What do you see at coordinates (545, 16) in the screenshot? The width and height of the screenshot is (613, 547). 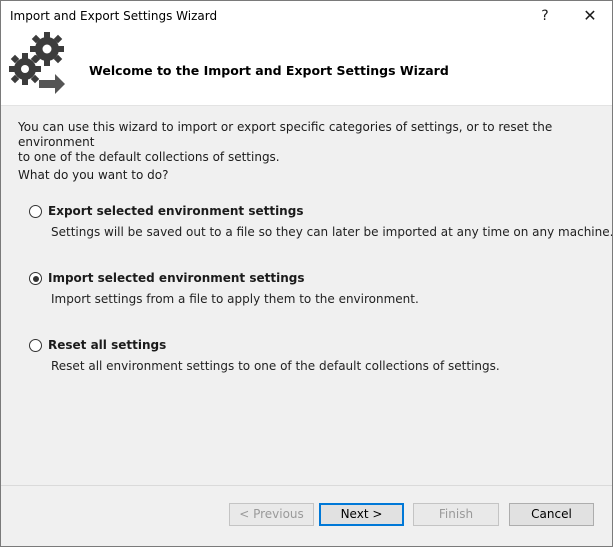 I see `help-icon: ?` at bounding box center [545, 16].